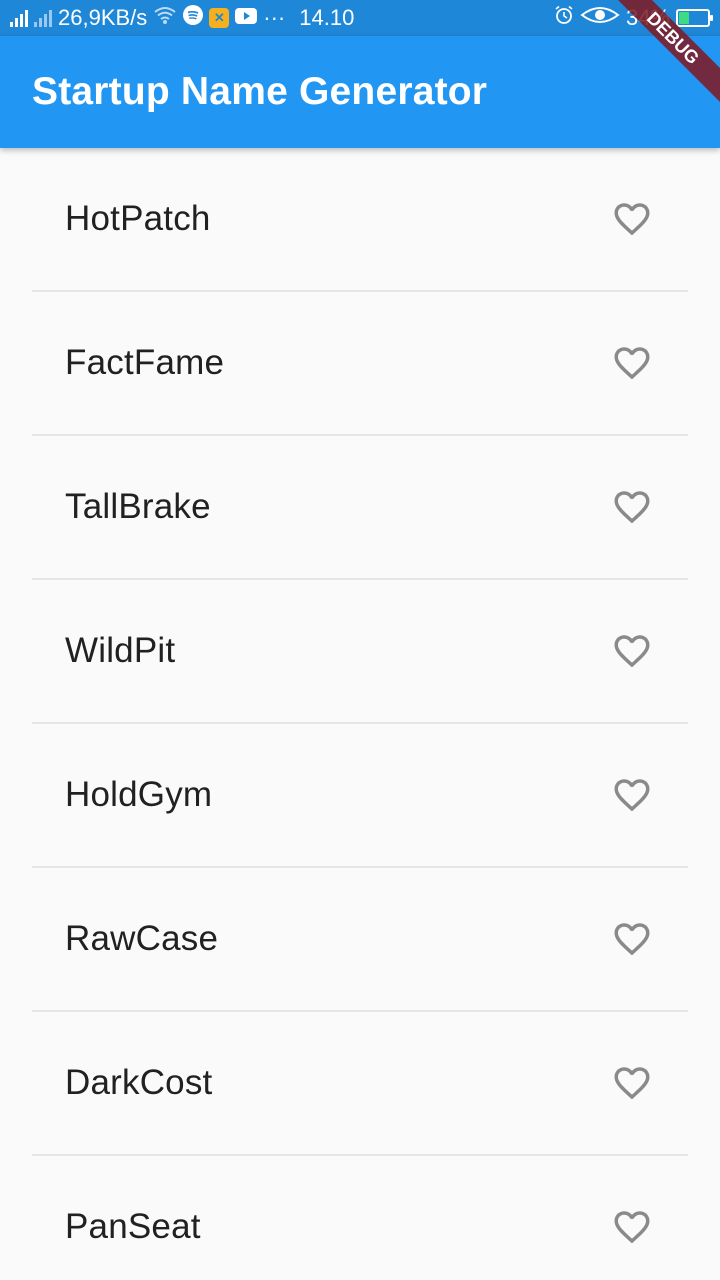  Describe the element at coordinates (327, 17) in the screenshot. I see `clock: 14.10` at that location.